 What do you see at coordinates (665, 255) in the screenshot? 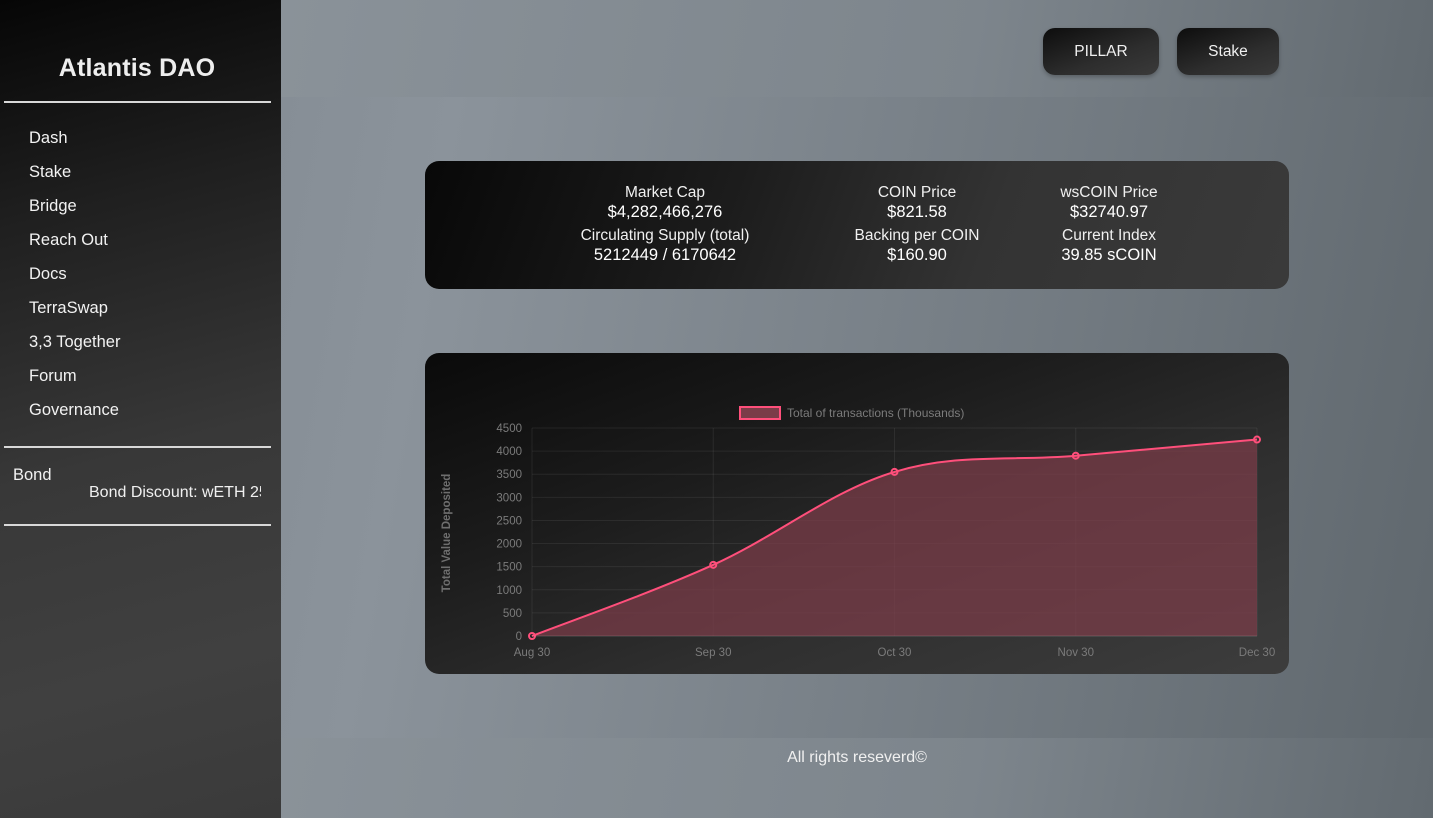
I see `stat-value: 5212449 / 6170642` at bounding box center [665, 255].